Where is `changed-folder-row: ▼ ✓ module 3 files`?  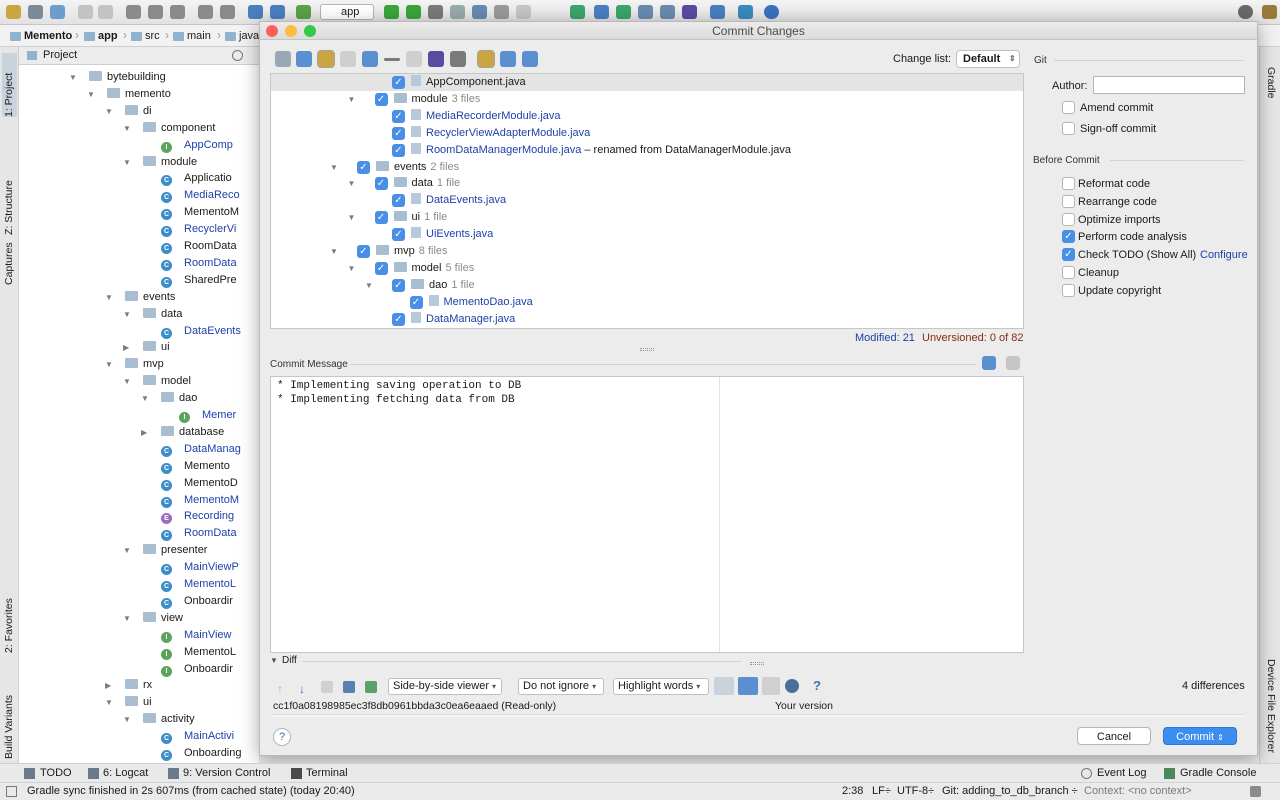 changed-folder-row: ▼ ✓ module 3 files is located at coordinates (647, 99).